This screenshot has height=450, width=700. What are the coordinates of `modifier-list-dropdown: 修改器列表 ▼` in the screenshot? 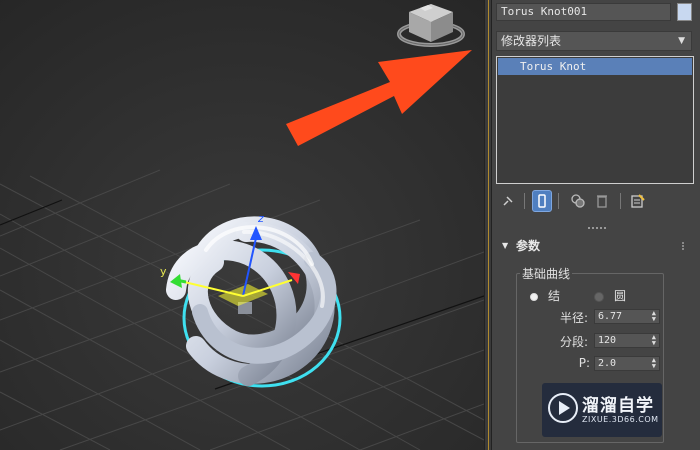 It's located at (594, 41).